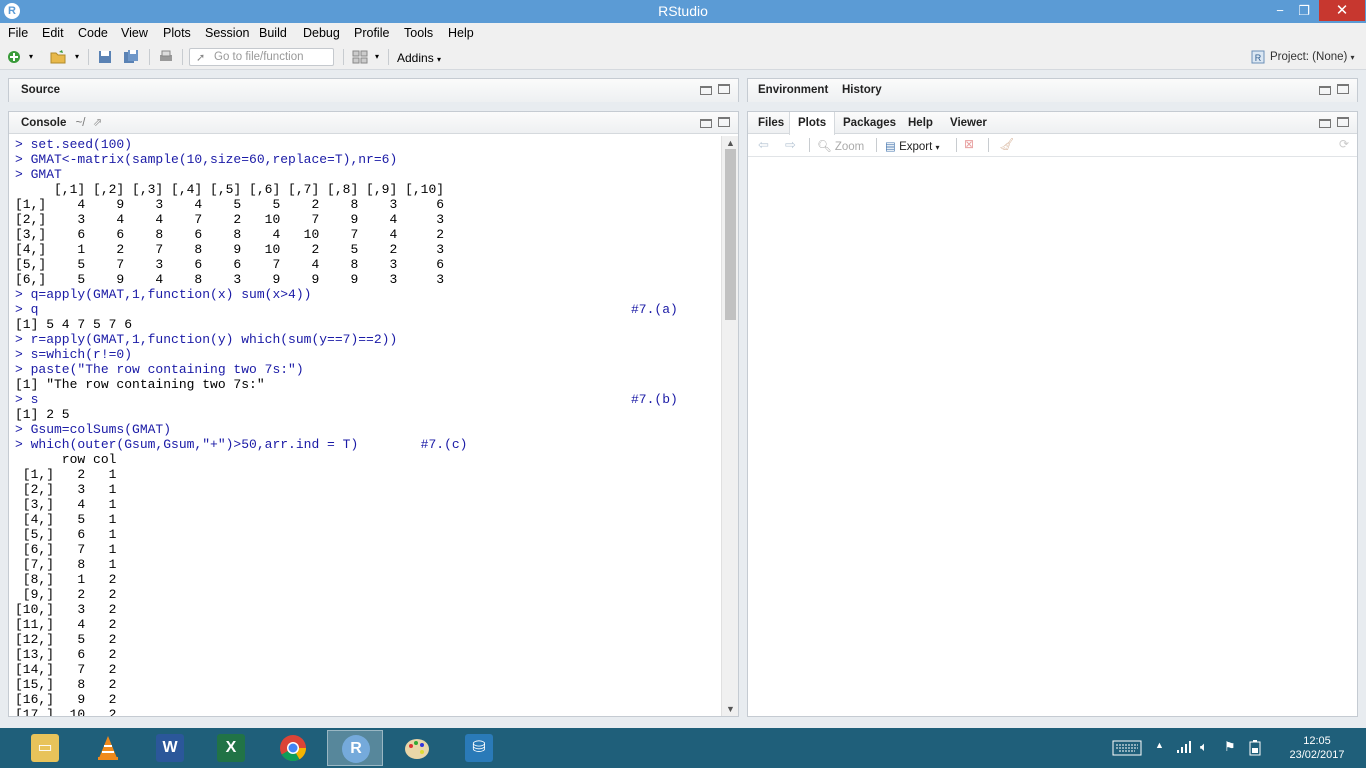  I want to click on console-line-text: [7,] 8 1, so click(66, 564).